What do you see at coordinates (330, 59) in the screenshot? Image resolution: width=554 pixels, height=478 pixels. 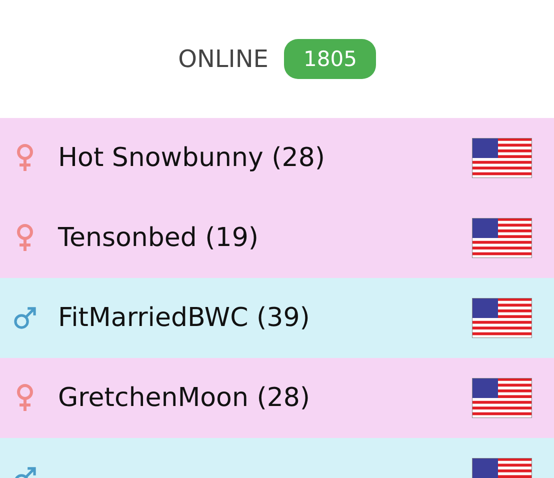 I see `online-count: 1805` at bounding box center [330, 59].